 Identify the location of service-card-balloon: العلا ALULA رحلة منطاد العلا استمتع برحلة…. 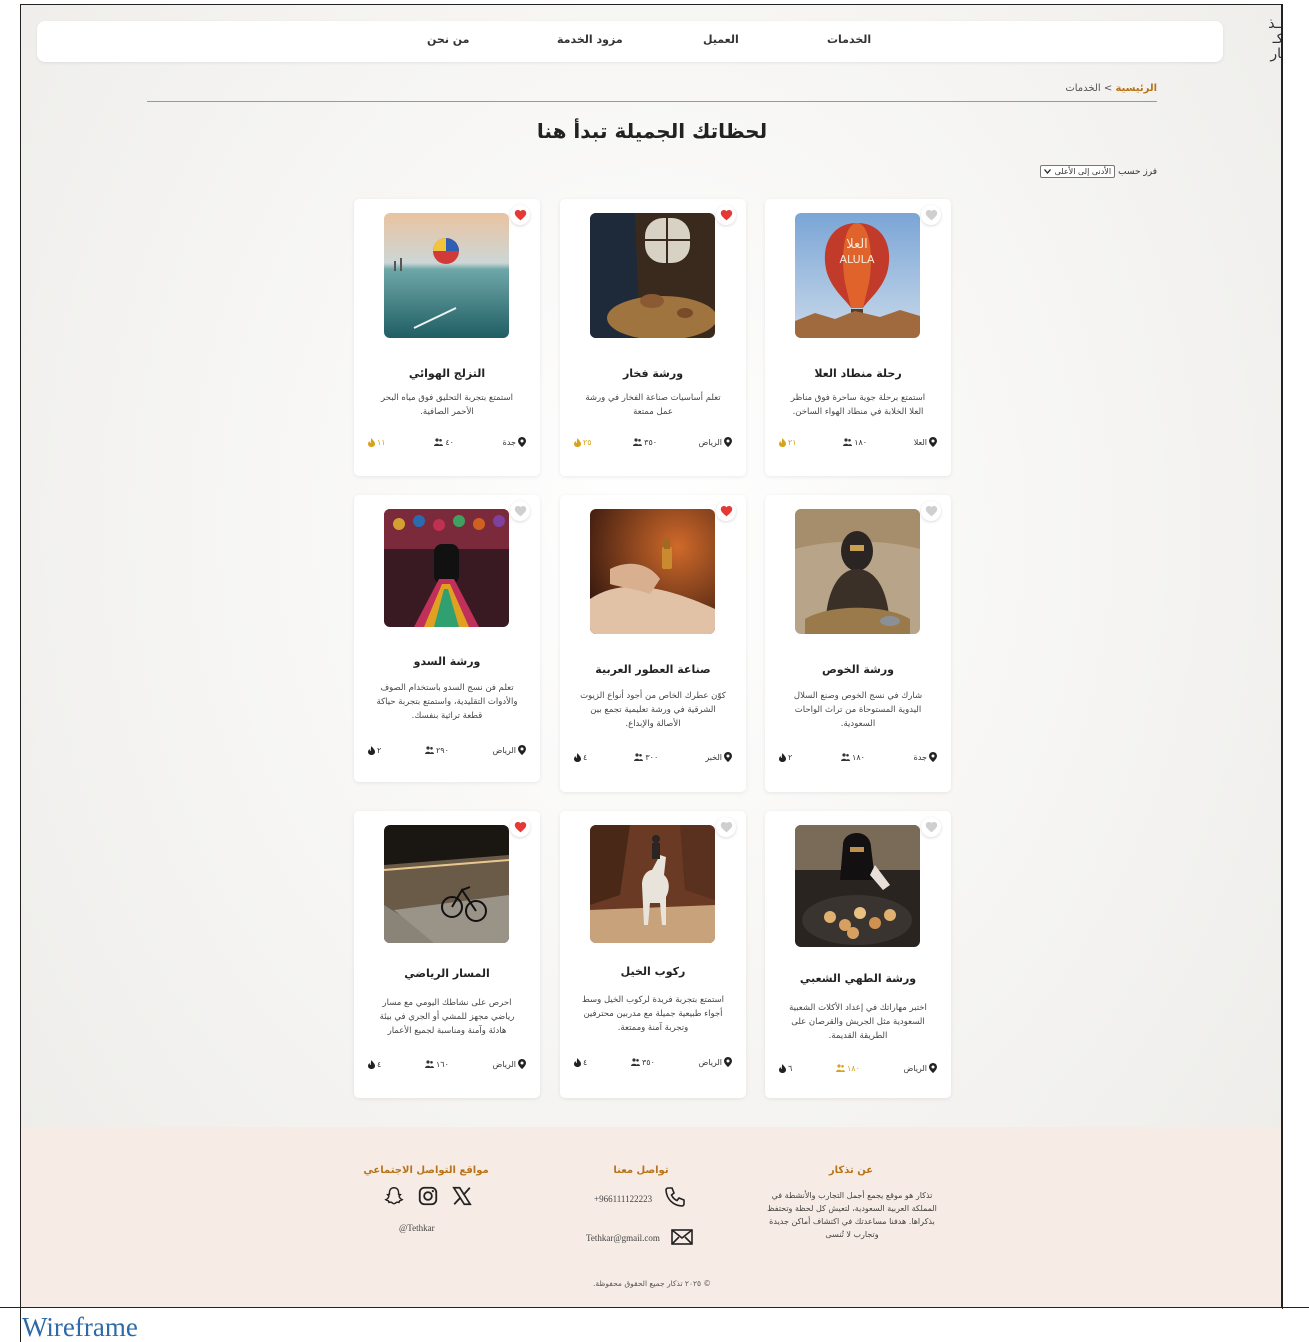
(858, 337).